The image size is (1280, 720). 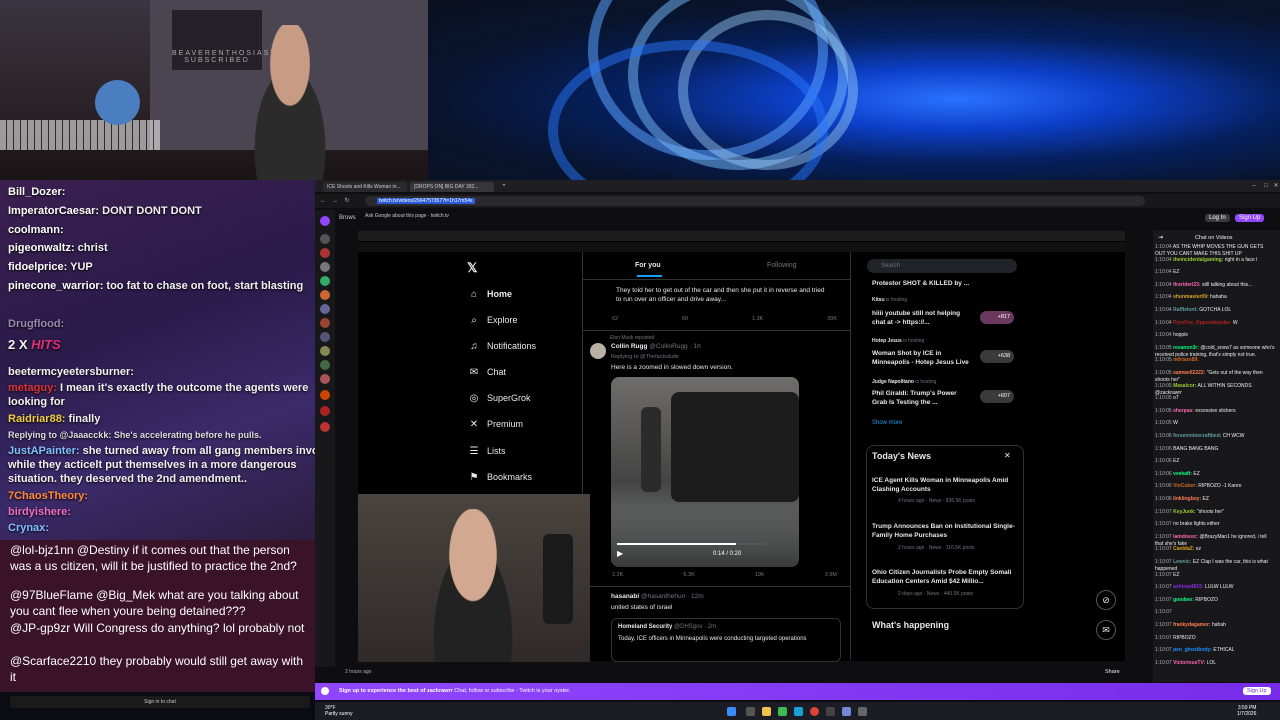 What do you see at coordinates (492, 320) in the screenshot?
I see `x-nav-explore: ⌕ Explore` at bounding box center [492, 320].